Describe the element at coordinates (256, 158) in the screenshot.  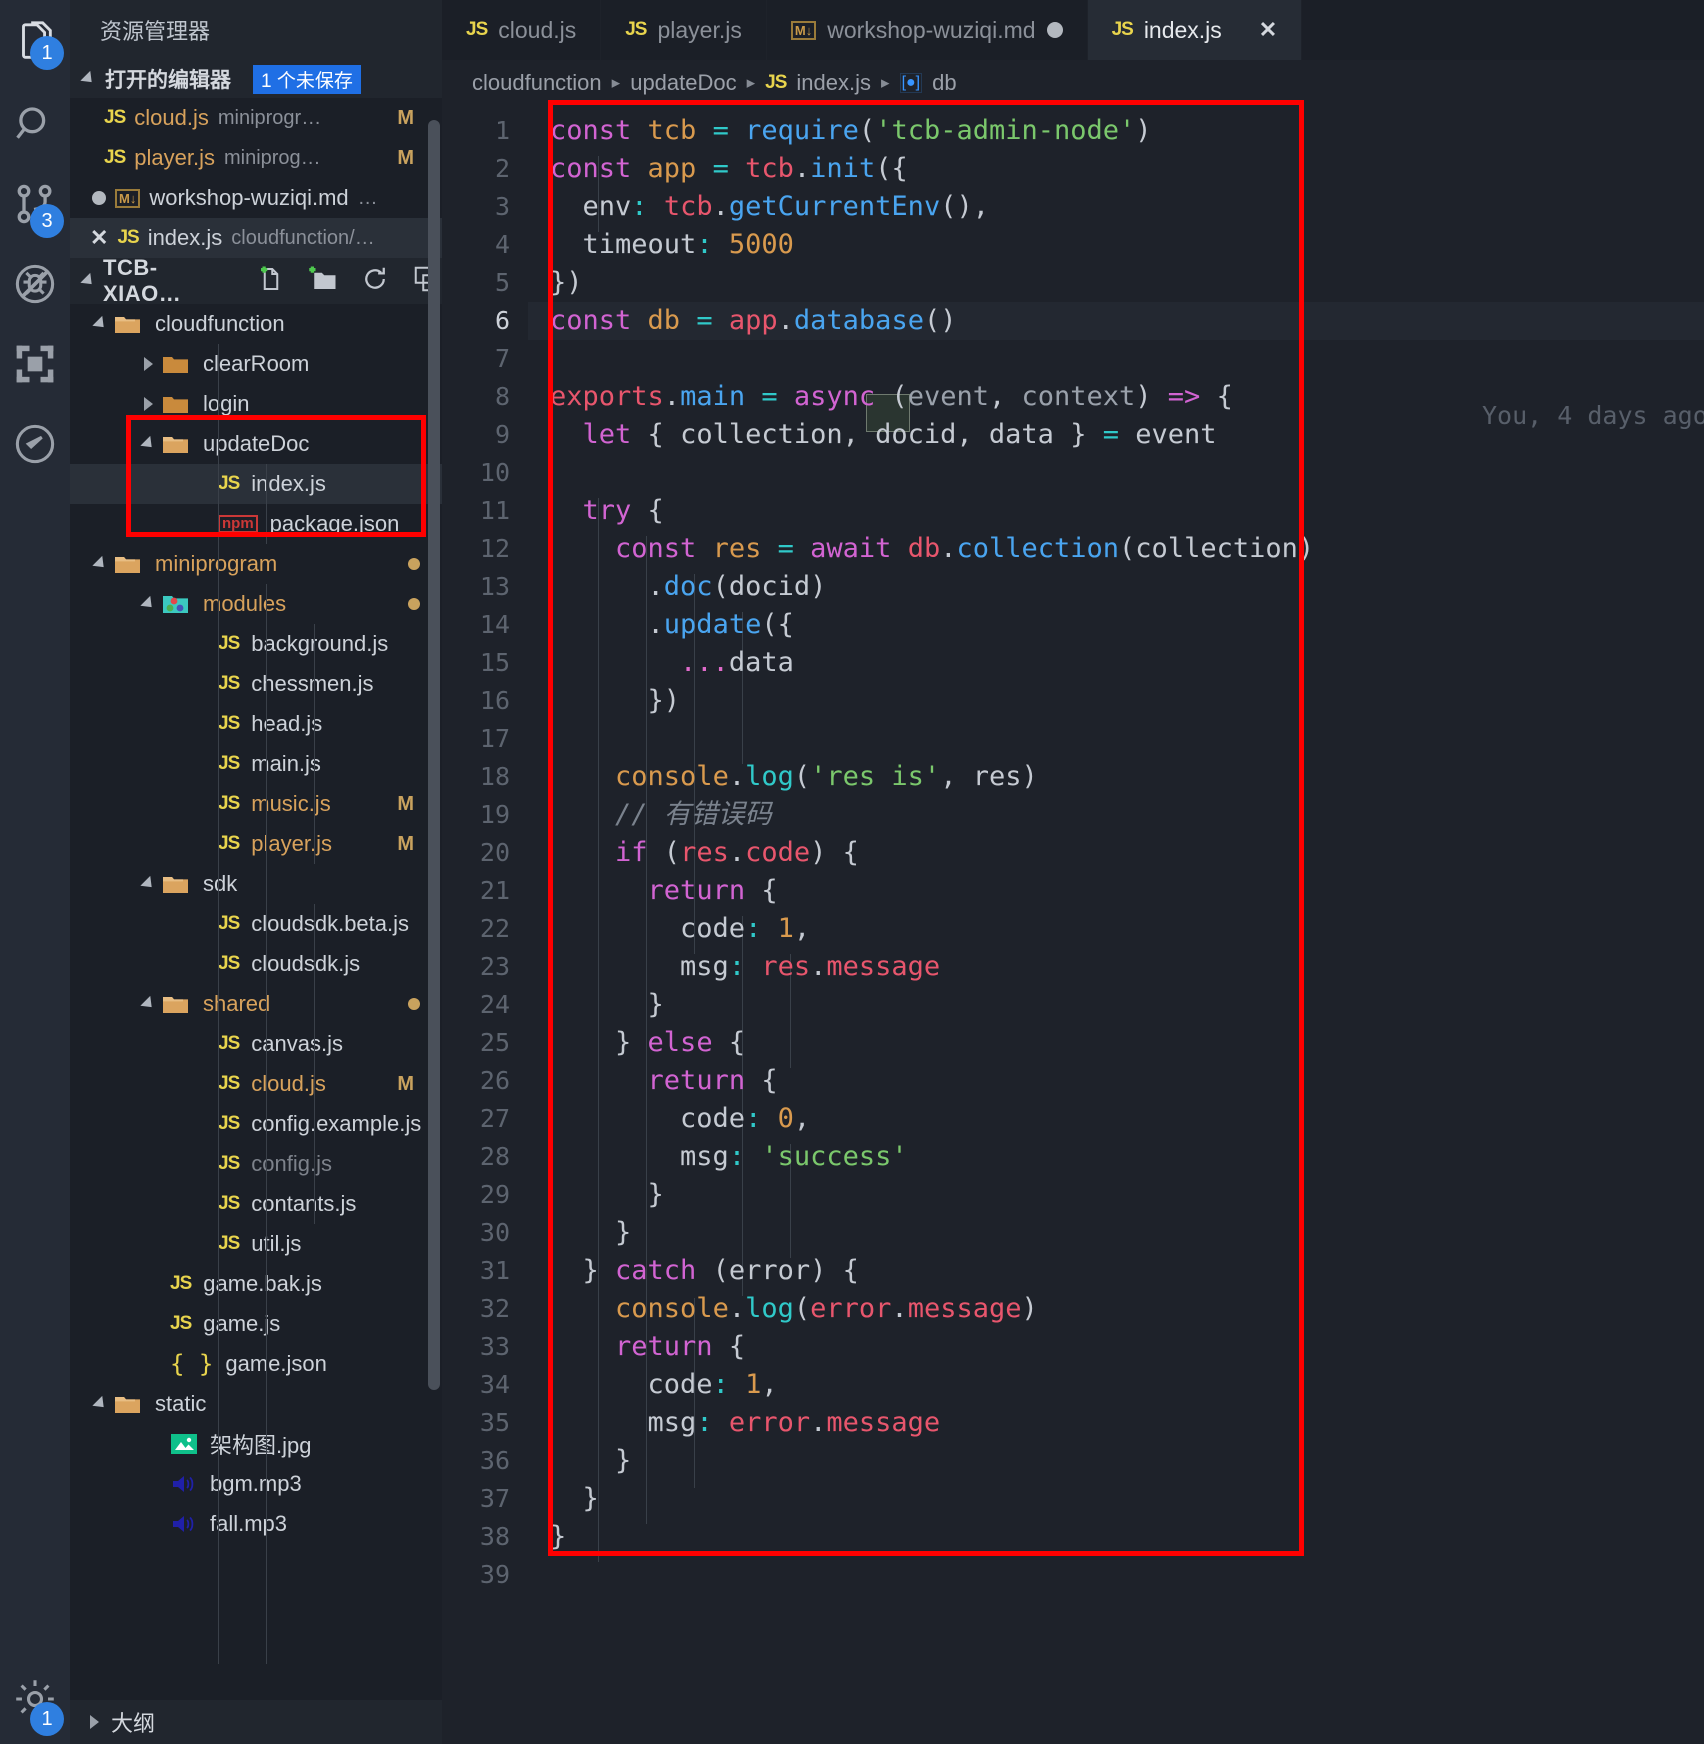
I see `open-editor-row: JS player.js miniprog… M` at that location.